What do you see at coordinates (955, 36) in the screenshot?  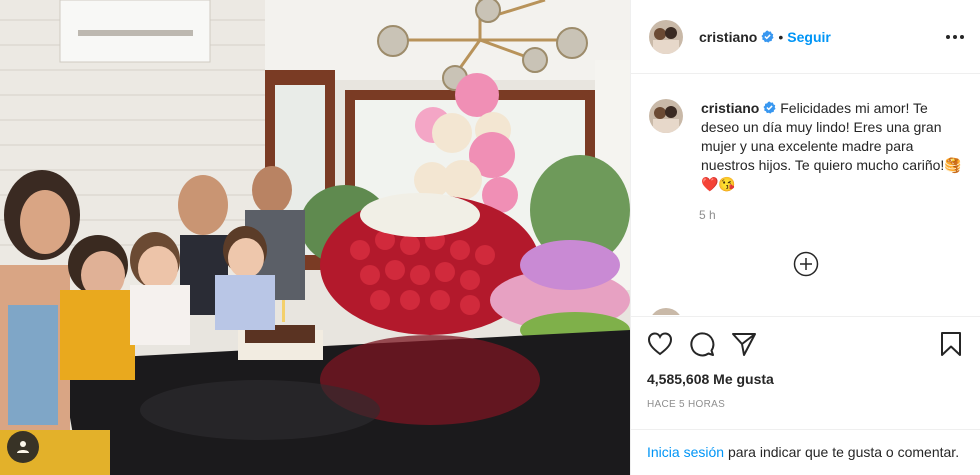 I see `more-options-icon` at bounding box center [955, 36].